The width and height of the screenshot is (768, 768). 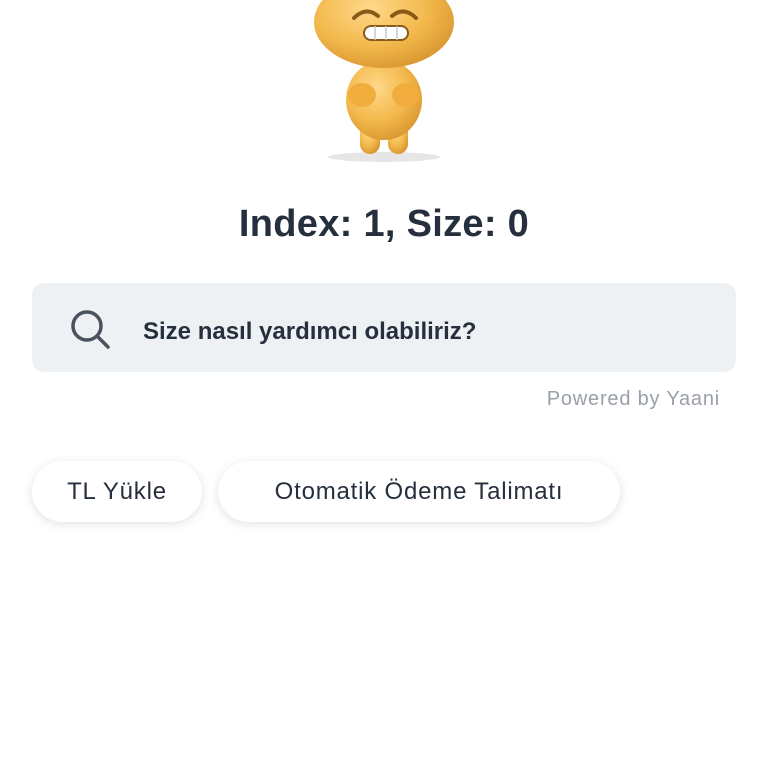 What do you see at coordinates (384, 81) in the screenshot?
I see `mascot-character-icon` at bounding box center [384, 81].